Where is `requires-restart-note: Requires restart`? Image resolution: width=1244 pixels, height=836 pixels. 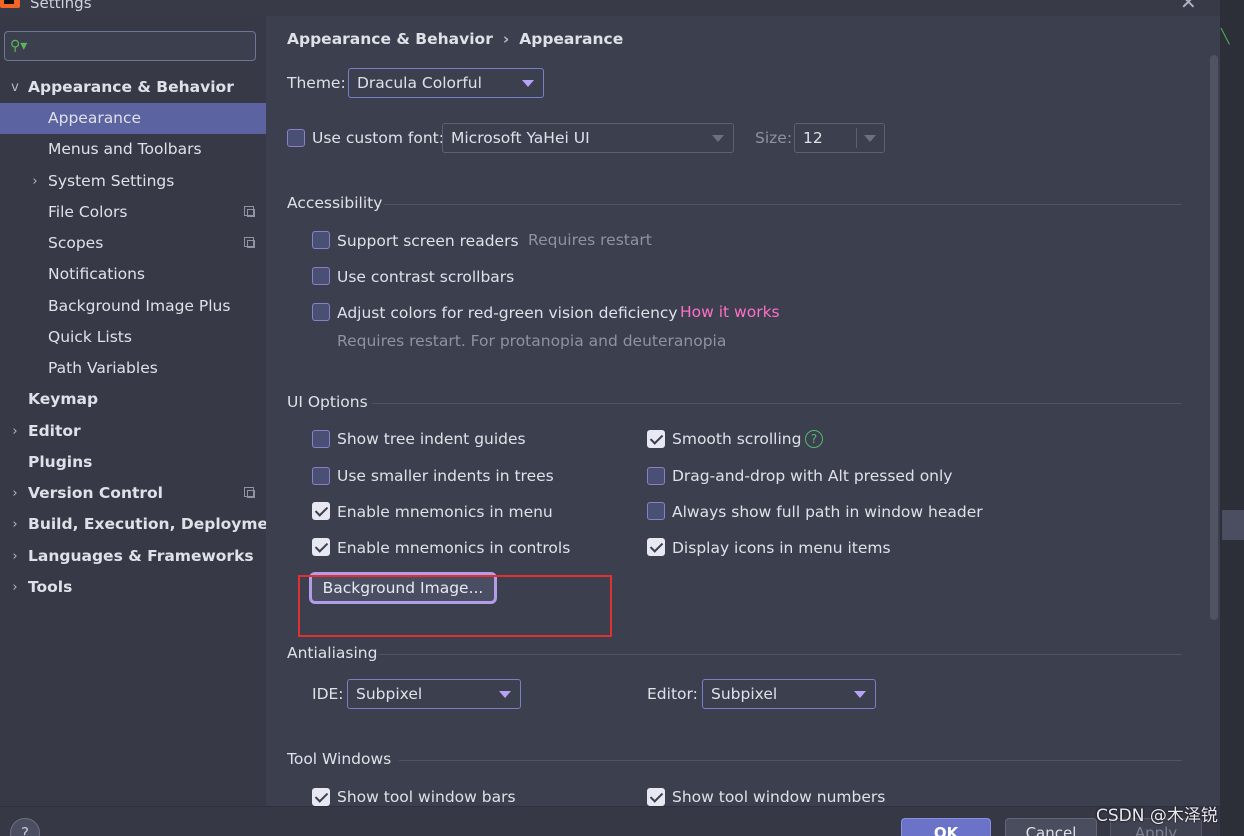 requires-restart-note: Requires restart is located at coordinates (590, 240).